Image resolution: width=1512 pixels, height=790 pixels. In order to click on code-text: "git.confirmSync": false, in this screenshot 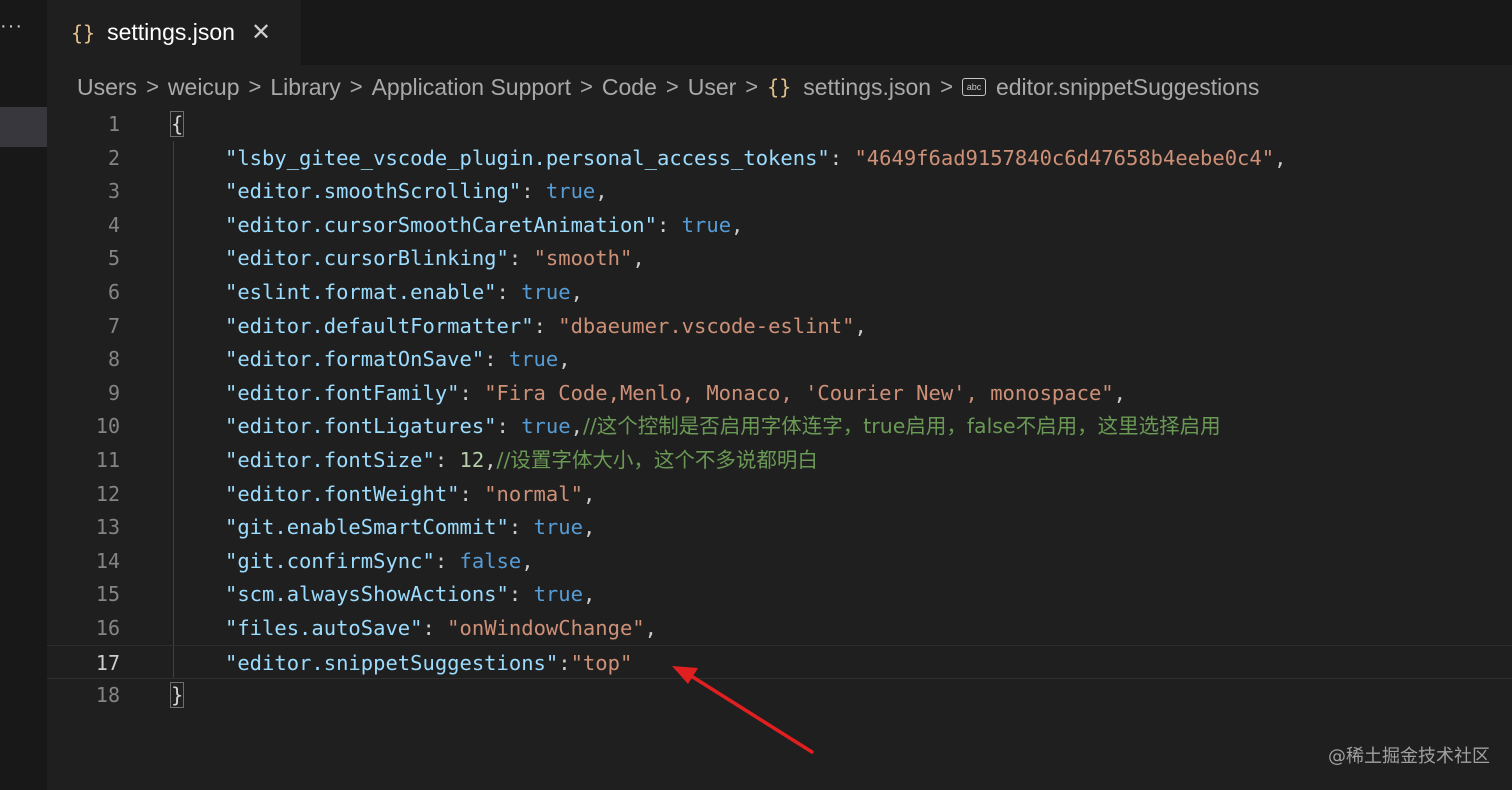, I will do `click(379, 561)`.